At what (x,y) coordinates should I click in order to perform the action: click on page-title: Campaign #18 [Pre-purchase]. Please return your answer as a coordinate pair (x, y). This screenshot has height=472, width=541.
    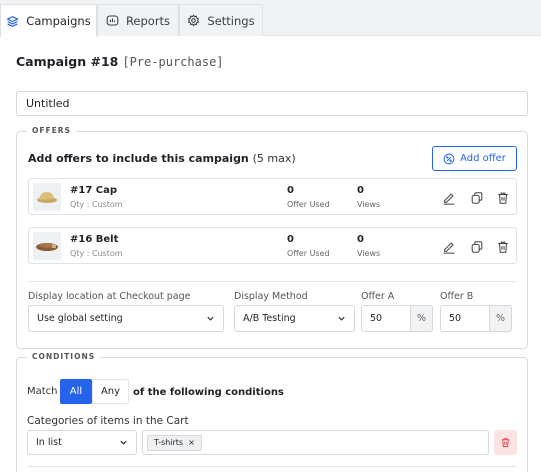
    Looking at the image, I should click on (120, 61).